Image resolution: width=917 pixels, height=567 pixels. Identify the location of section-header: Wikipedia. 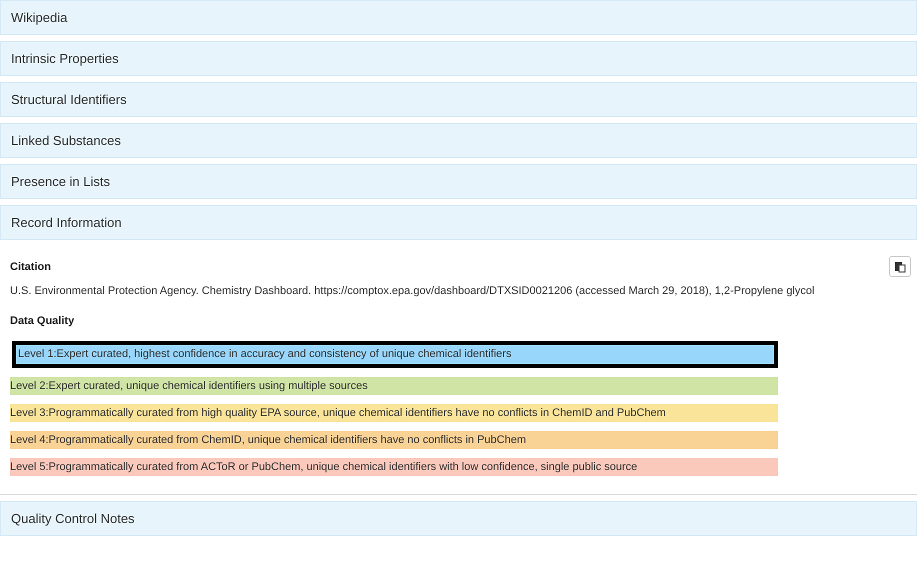
(458, 17).